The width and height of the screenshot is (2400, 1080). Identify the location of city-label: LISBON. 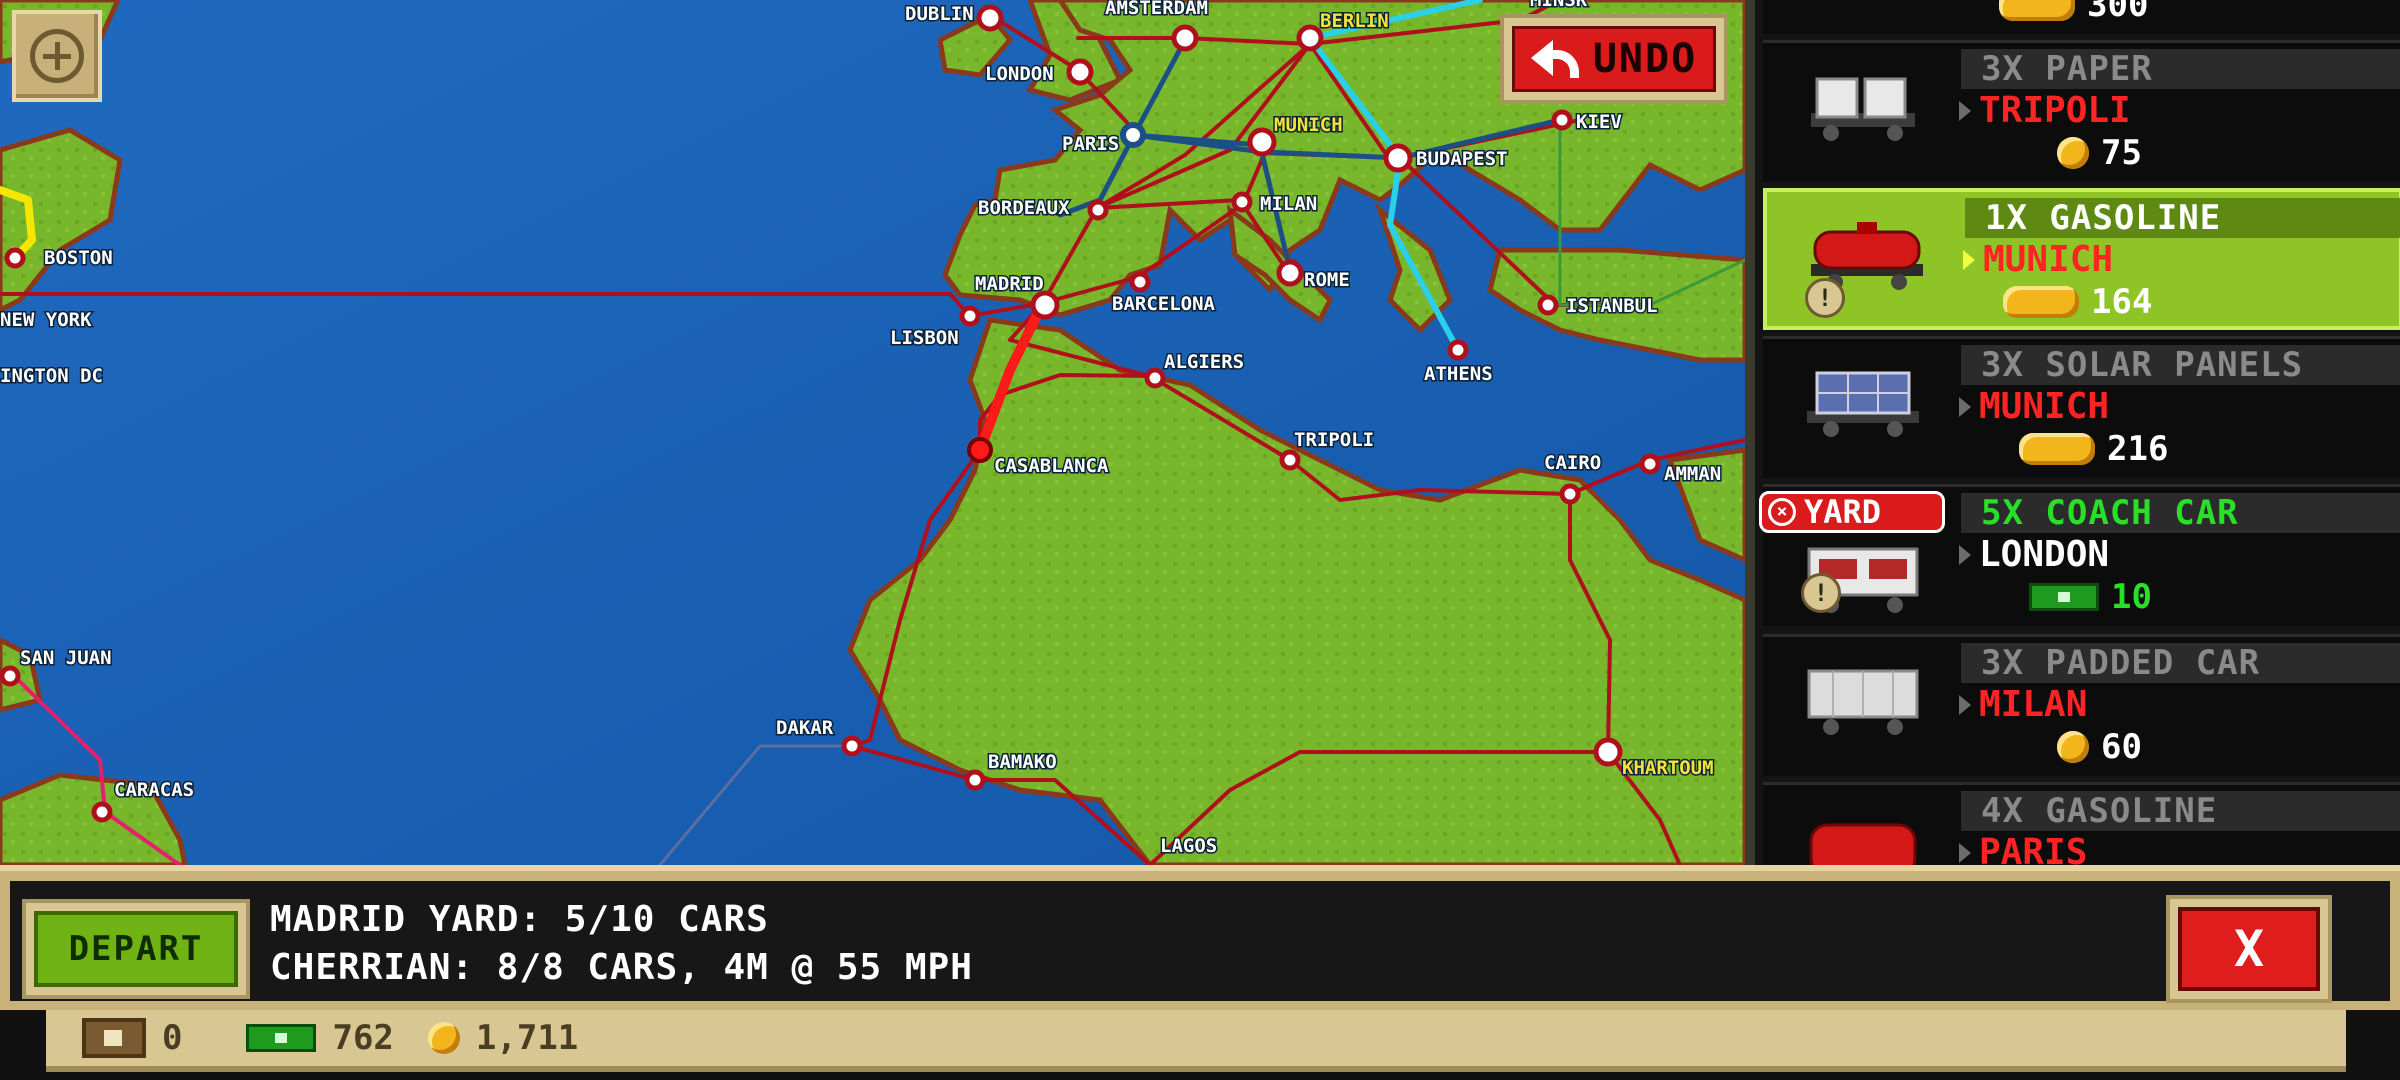
(924, 338).